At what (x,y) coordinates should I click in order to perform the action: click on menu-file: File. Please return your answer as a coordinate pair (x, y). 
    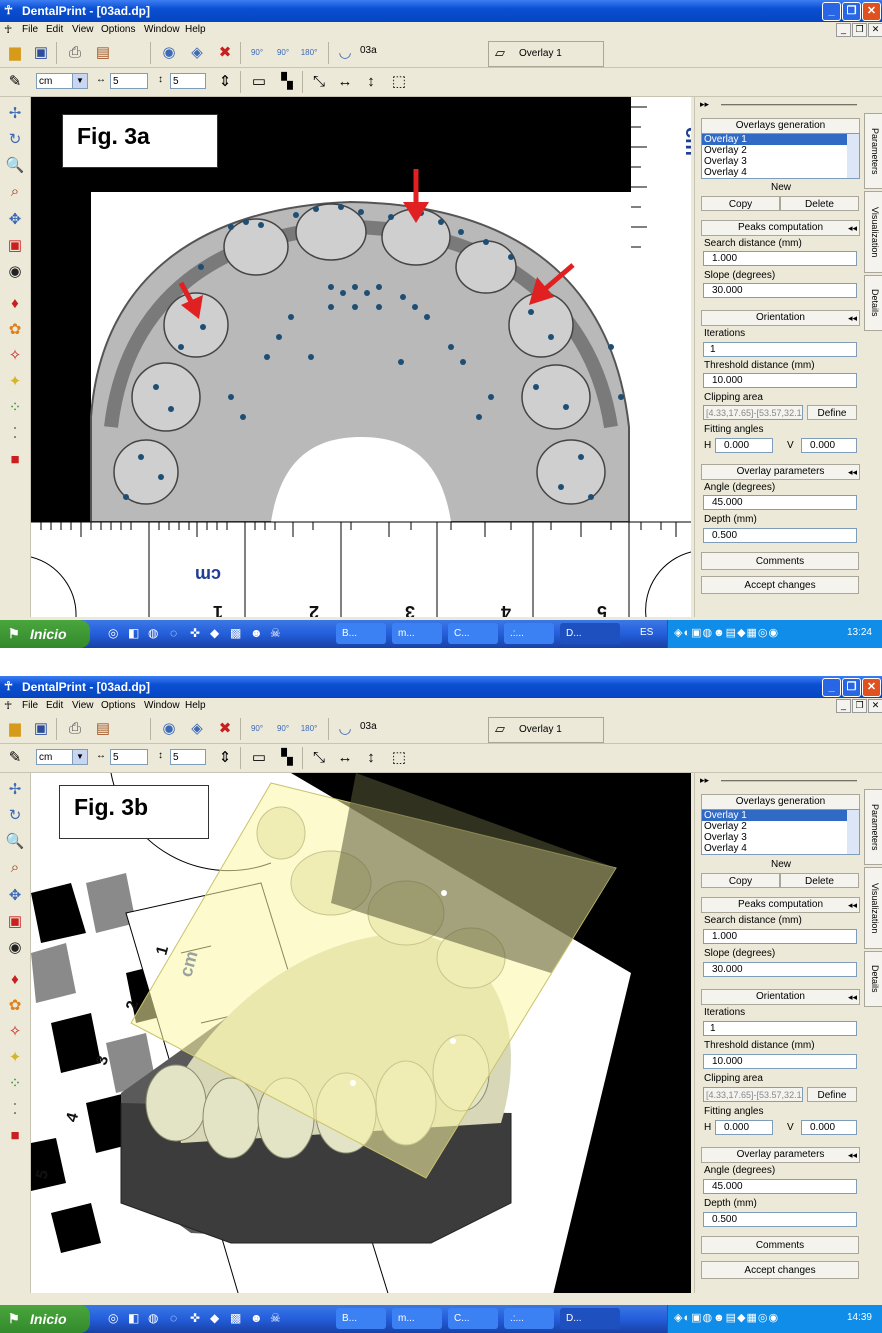
    Looking at the image, I should click on (30, 705).